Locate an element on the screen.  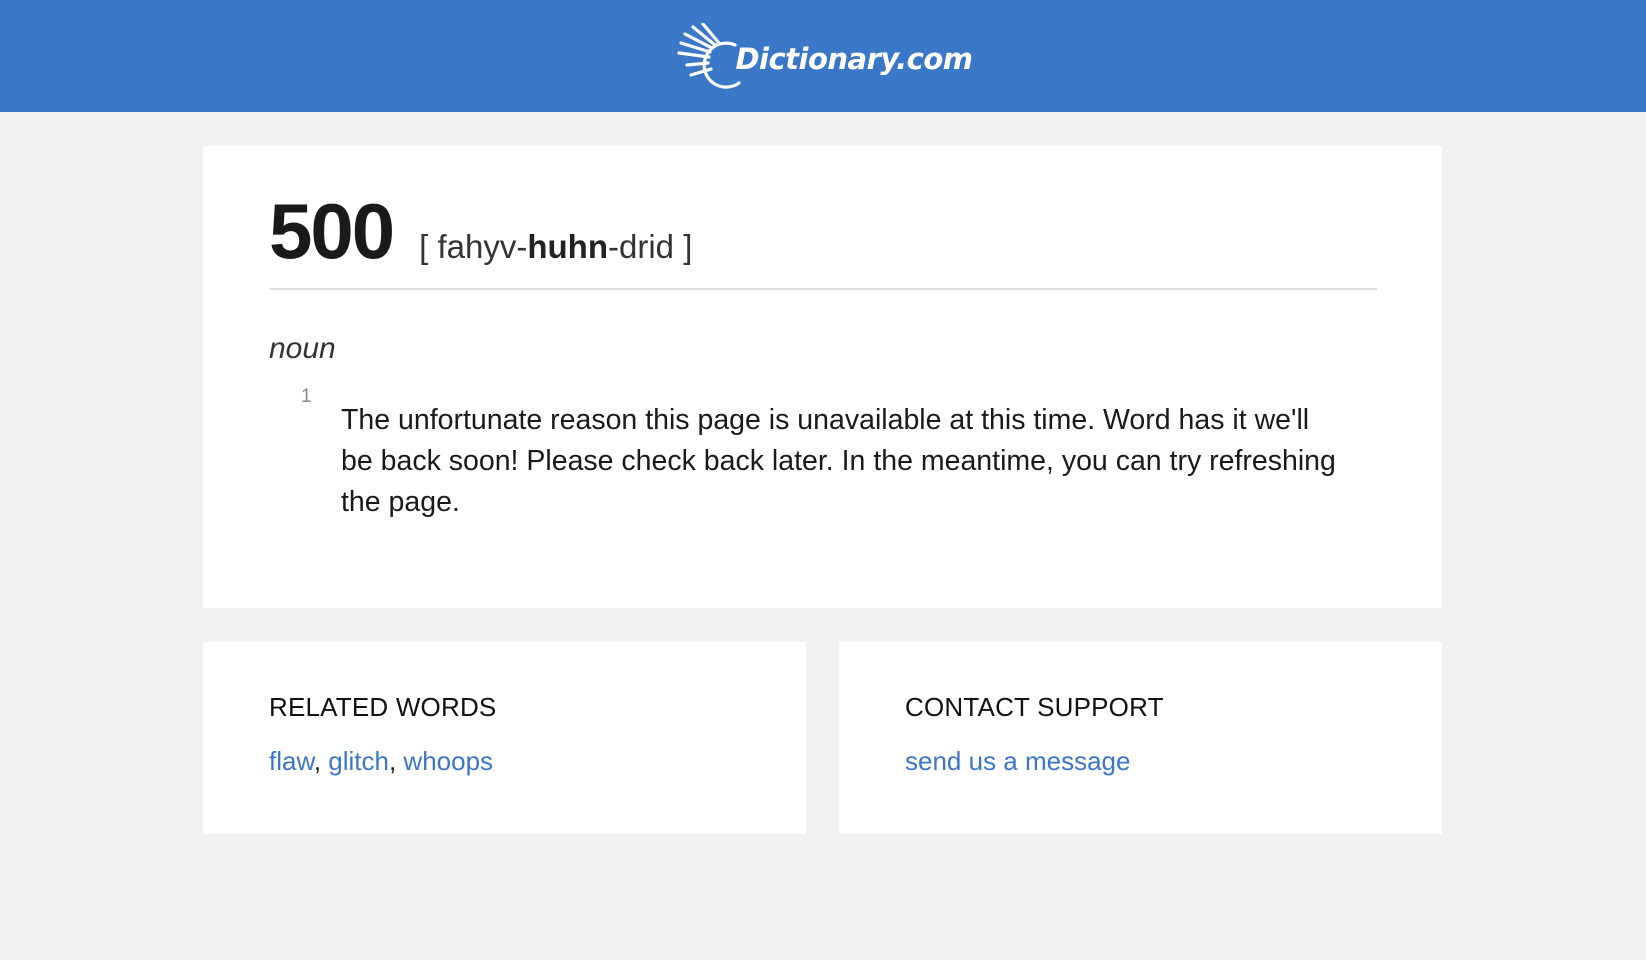
headword-row: 500 [ fahyv-huhn-drid ] is located at coordinates (480, 231).